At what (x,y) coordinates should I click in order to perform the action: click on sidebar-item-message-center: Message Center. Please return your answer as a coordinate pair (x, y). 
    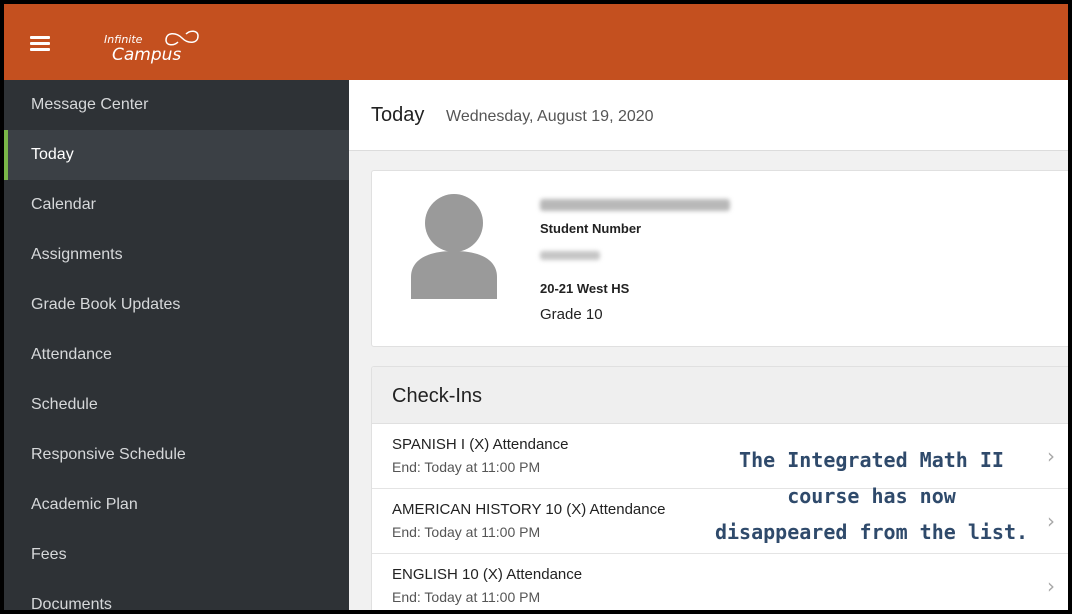
    Looking at the image, I should click on (176, 105).